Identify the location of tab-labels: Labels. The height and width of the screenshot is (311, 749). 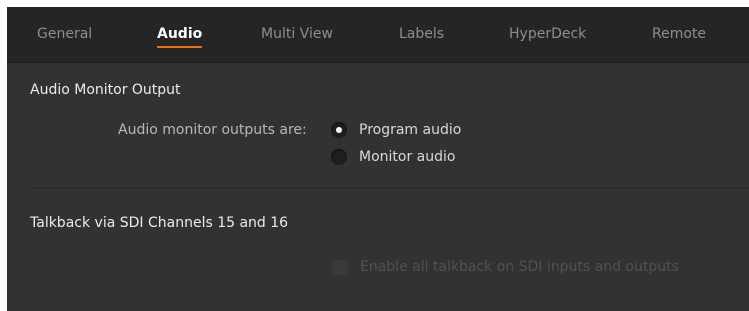
(421, 36).